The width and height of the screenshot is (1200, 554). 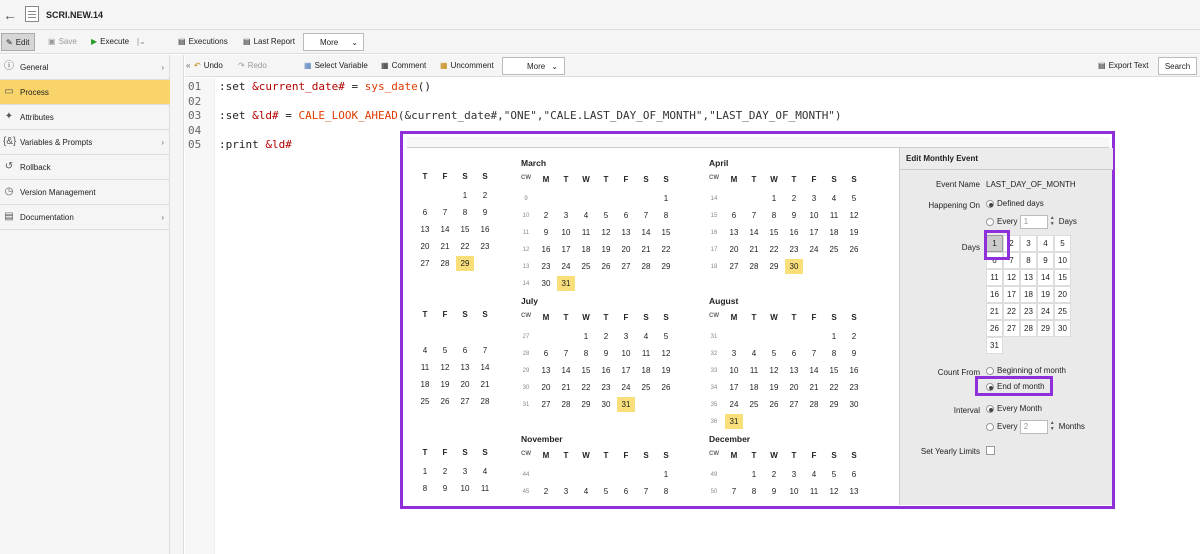 I want to click on sidebar-item-general: ⓘ General ›, so click(x=85, y=67).